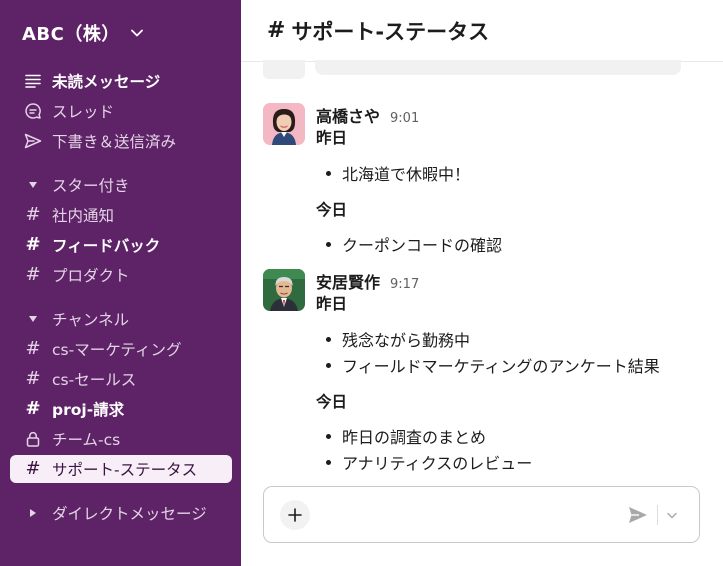 The width and height of the screenshot is (723, 566). I want to click on sidebar-channel-feedback: # フィードバック, so click(121, 245).